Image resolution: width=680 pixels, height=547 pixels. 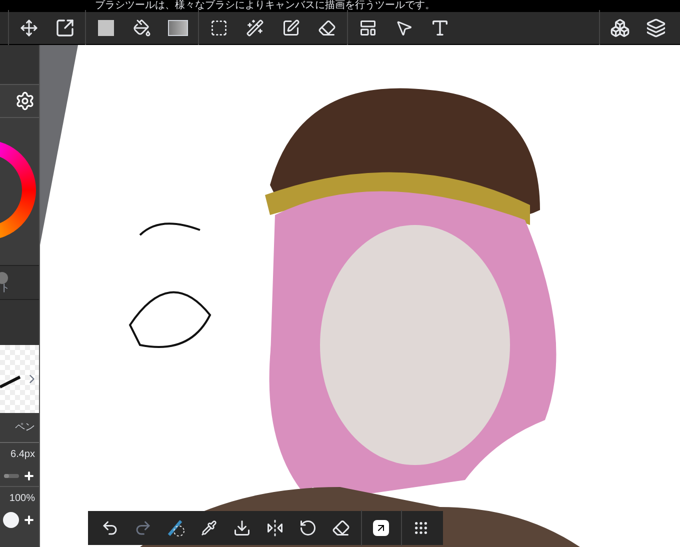 I want to click on brush-preview, so click(x=19, y=379).